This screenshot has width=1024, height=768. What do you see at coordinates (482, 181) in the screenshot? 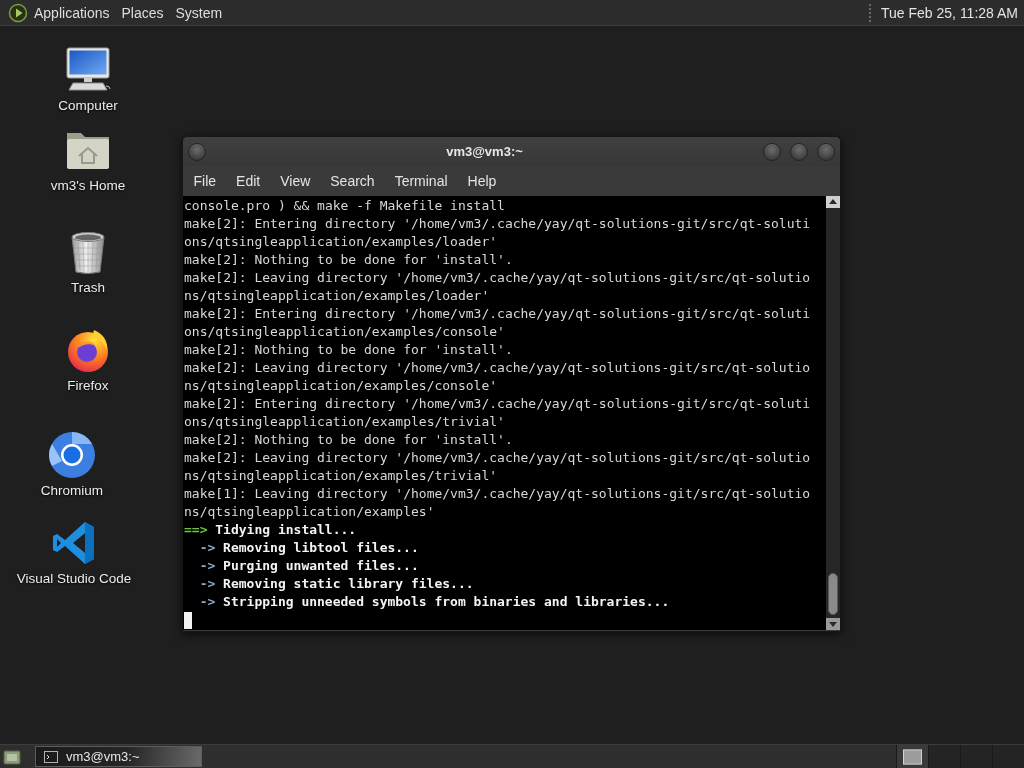
I see `menu-item: Help` at bounding box center [482, 181].